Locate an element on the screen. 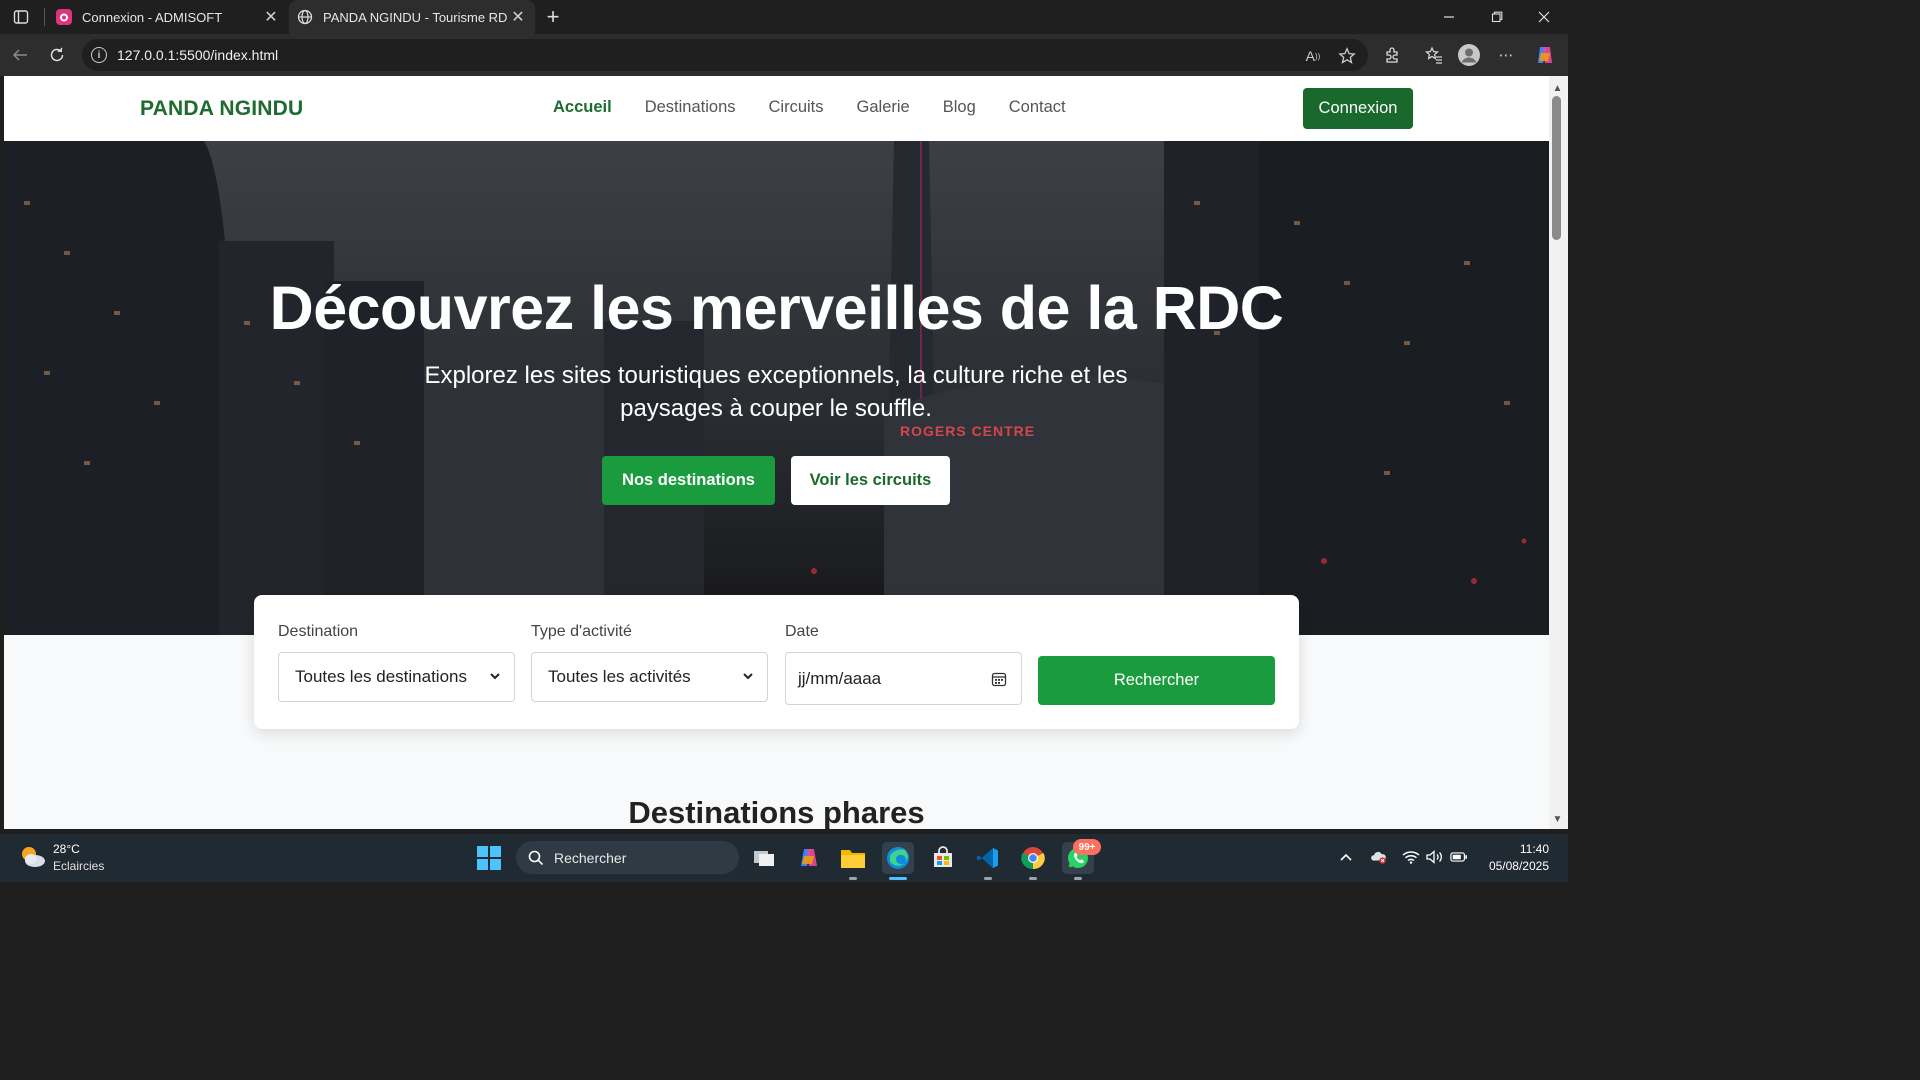 This screenshot has width=1920, height=1080. rogers-centre-sign: ROGERS CENTRE is located at coordinates (968, 431).